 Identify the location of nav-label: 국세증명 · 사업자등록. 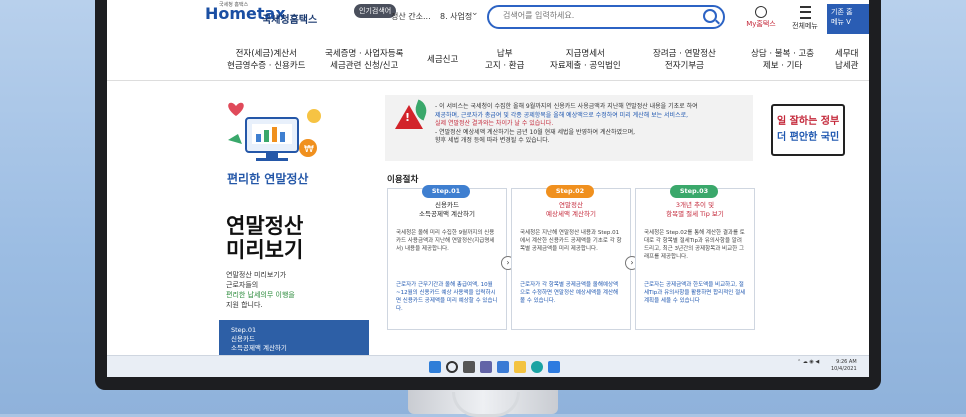
(364, 54).